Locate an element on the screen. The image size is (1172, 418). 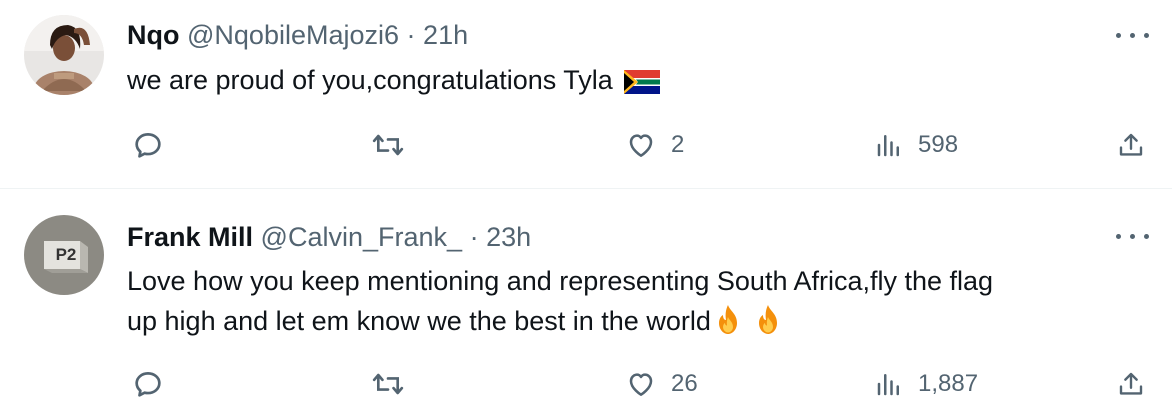
views-button: 598 is located at coordinates (916, 145).